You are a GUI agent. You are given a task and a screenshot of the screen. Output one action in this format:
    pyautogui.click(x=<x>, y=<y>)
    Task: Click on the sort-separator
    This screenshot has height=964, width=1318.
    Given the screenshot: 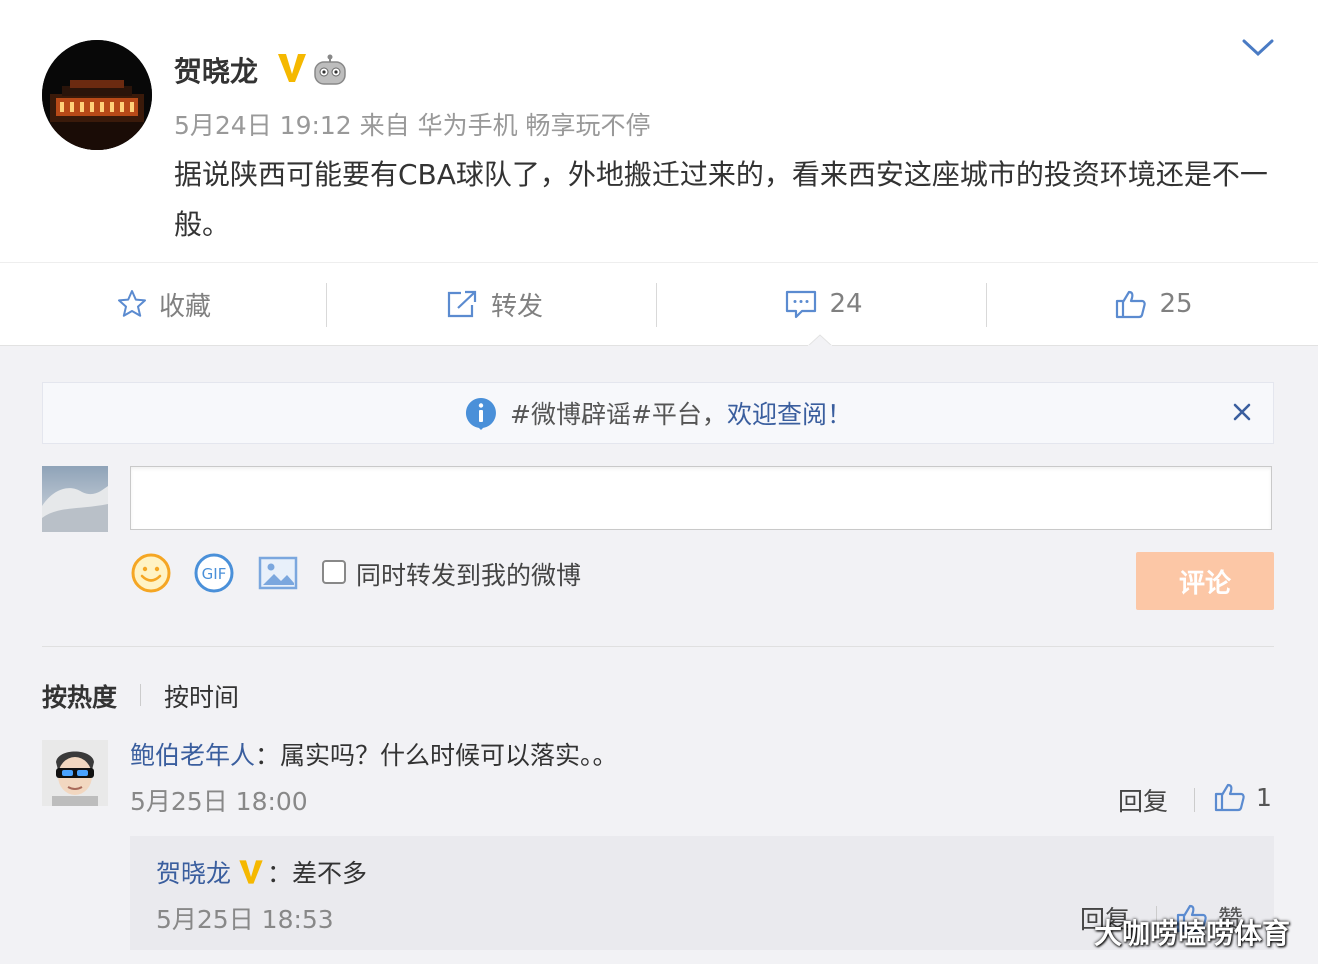 What is the action you would take?
    pyautogui.click(x=140, y=695)
    